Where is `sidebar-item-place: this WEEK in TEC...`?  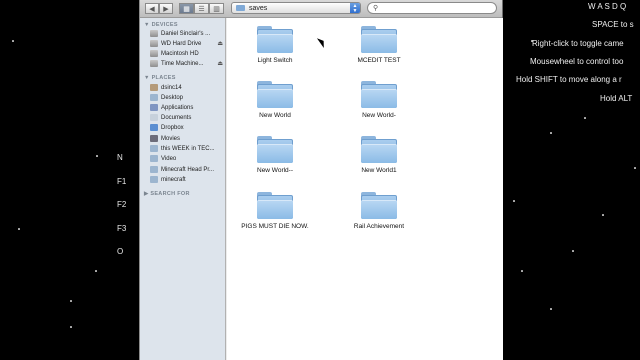
sidebar-item-place: this WEEK in TEC... is located at coordinates (188, 148).